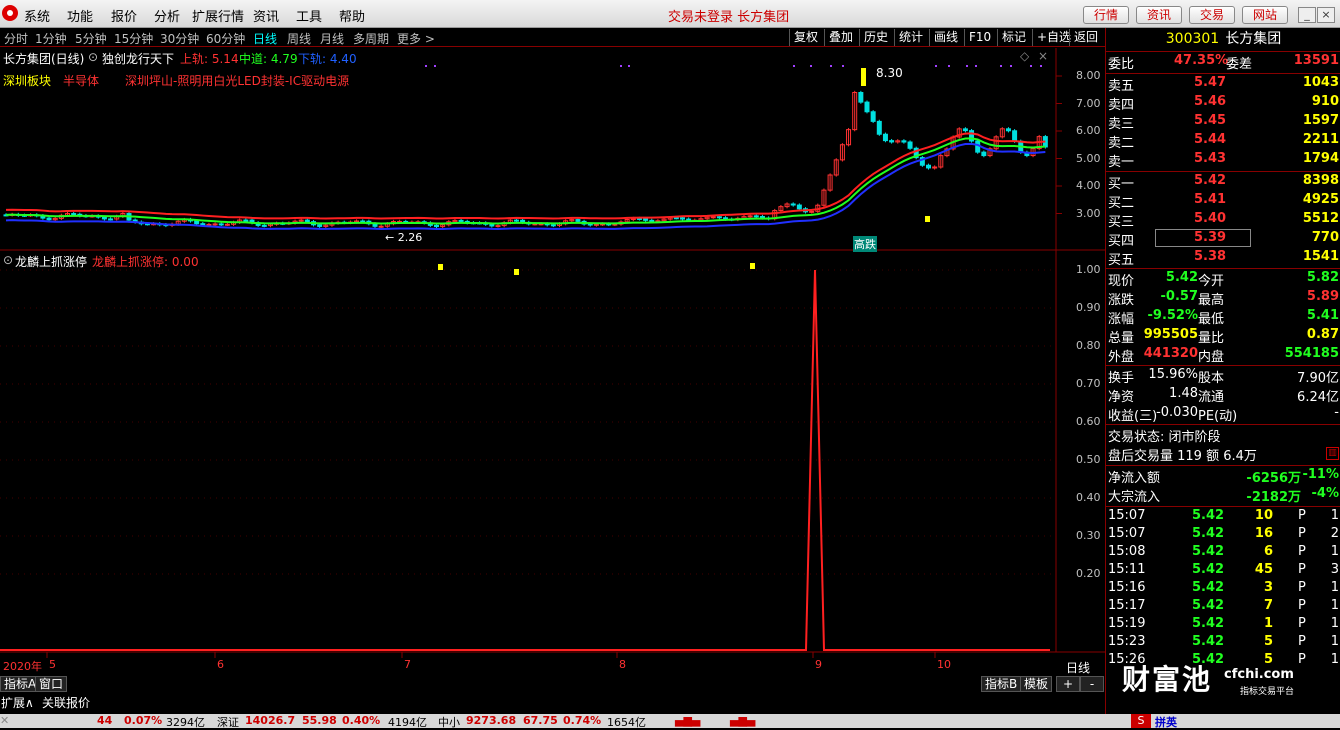 The width and height of the screenshot is (1340, 730). Describe the element at coordinates (1088, 345) in the screenshot. I see `sub-axis-tick: 0.80` at that location.